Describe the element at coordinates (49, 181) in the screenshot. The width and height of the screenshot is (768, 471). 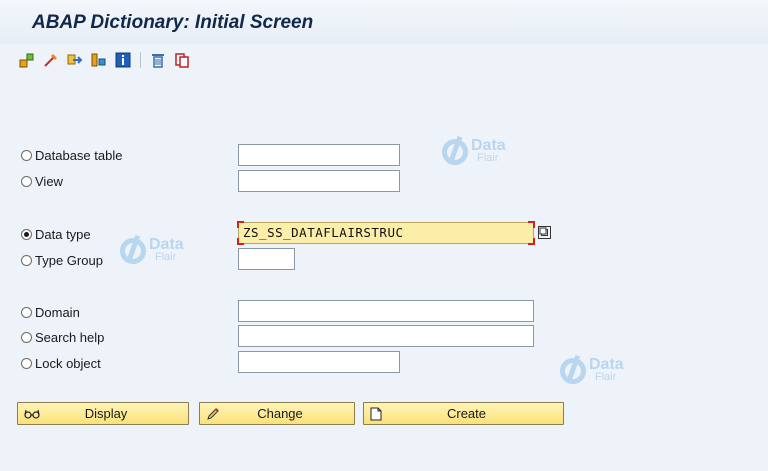
I see `label-view: View` at that location.